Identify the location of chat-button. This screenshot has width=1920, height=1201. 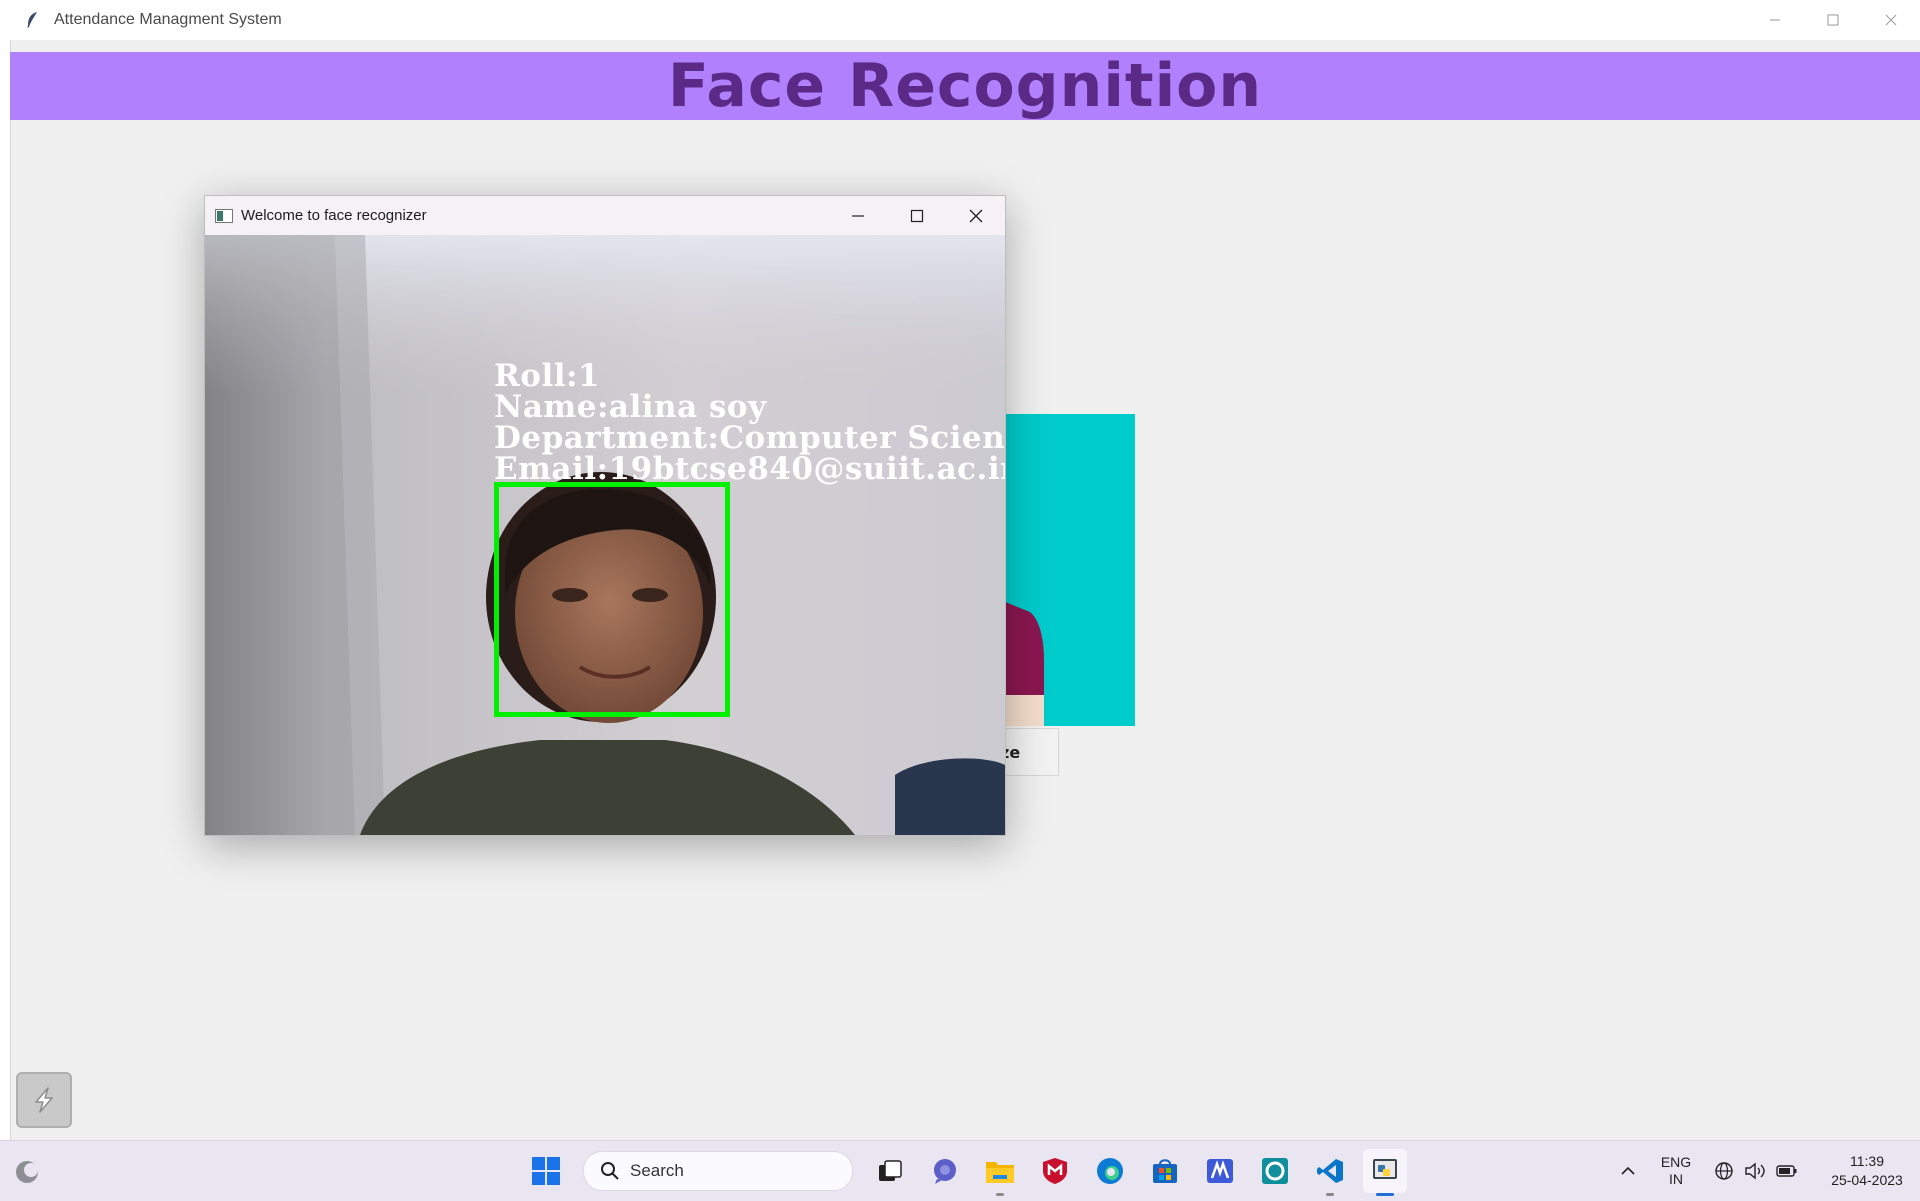
(945, 1171).